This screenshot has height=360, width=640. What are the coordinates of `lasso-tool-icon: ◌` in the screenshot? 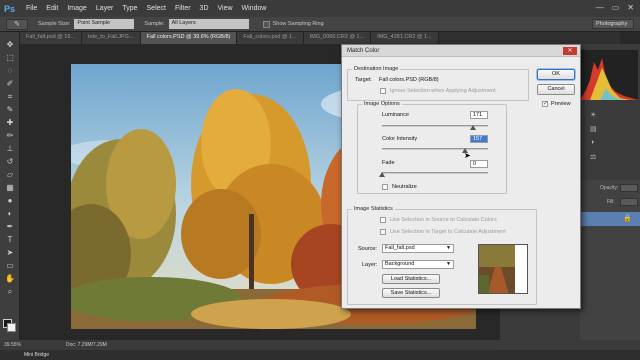 It's located at (10, 71).